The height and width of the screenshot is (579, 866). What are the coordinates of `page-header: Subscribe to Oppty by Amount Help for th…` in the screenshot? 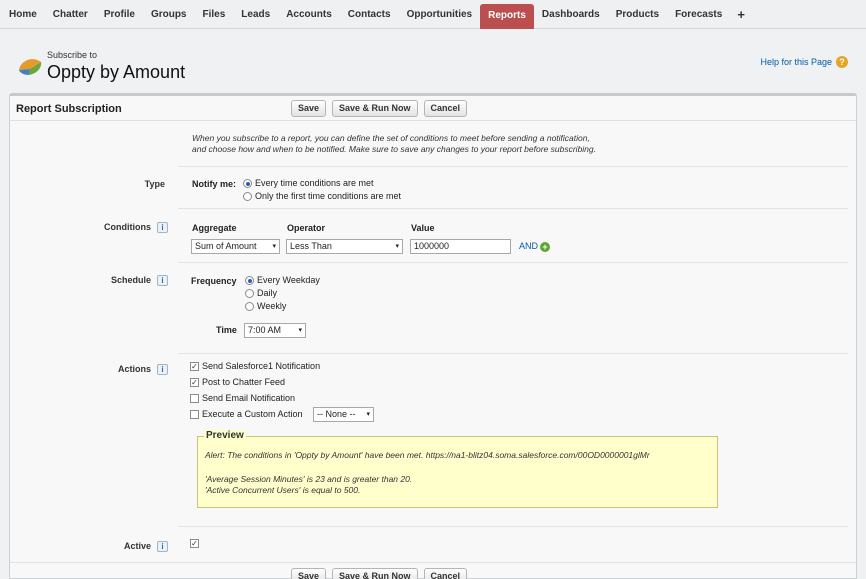 It's located at (433, 62).